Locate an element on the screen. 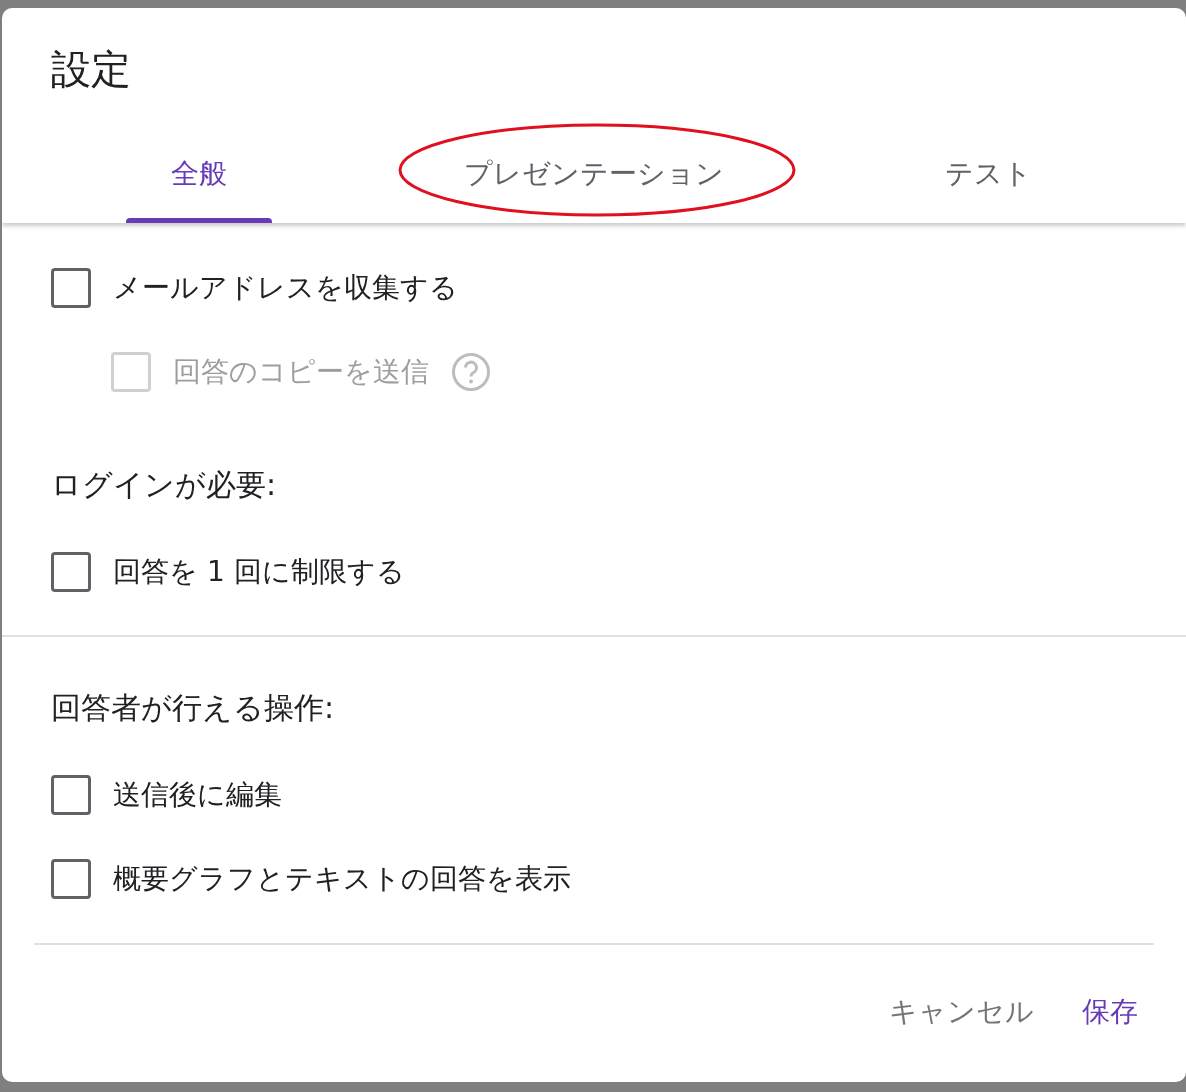 Image resolution: width=1186 pixels, height=1092 pixels. dialog-button: キャンセル is located at coordinates (961, 1012).